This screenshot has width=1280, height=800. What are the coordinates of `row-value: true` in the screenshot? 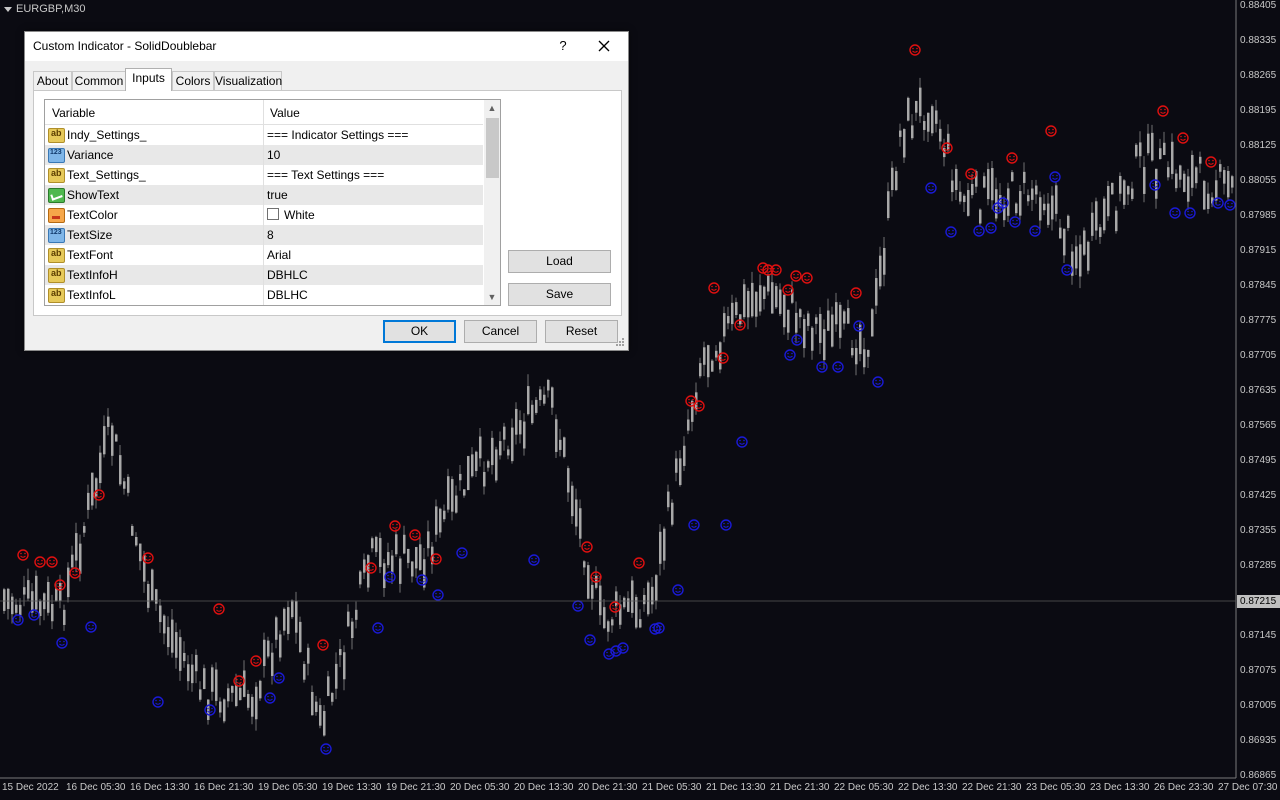 It's located at (277, 195).